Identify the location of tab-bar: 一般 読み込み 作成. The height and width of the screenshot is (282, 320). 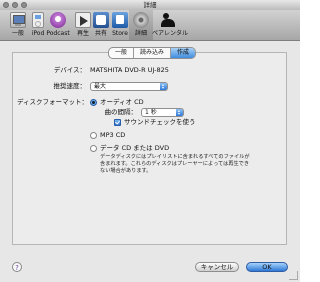
(152, 53).